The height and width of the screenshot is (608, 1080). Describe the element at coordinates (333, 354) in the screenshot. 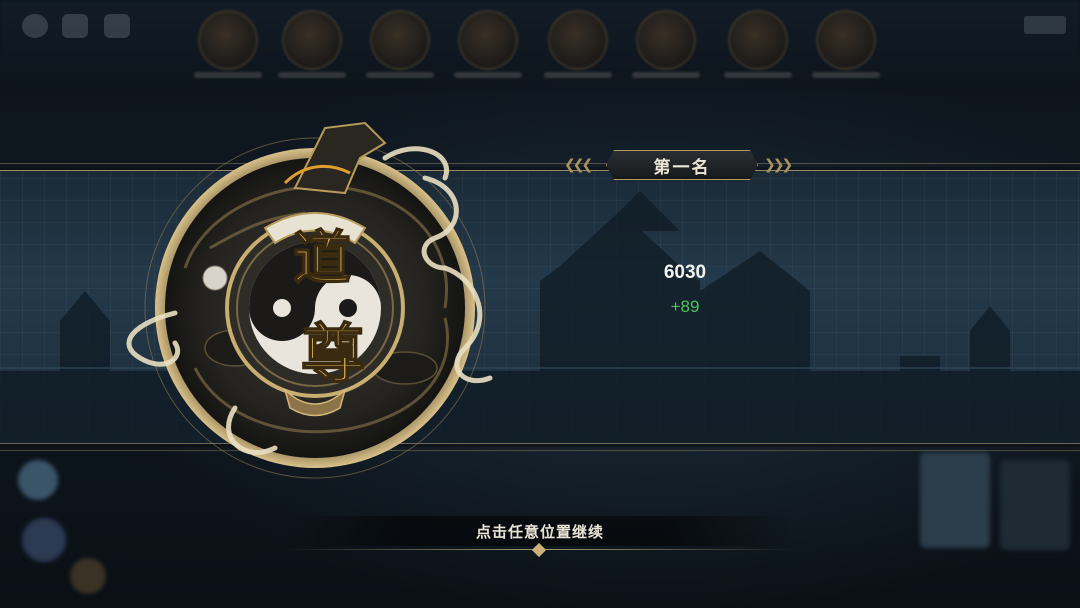

I see `emblem-char-2: 尊` at that location.